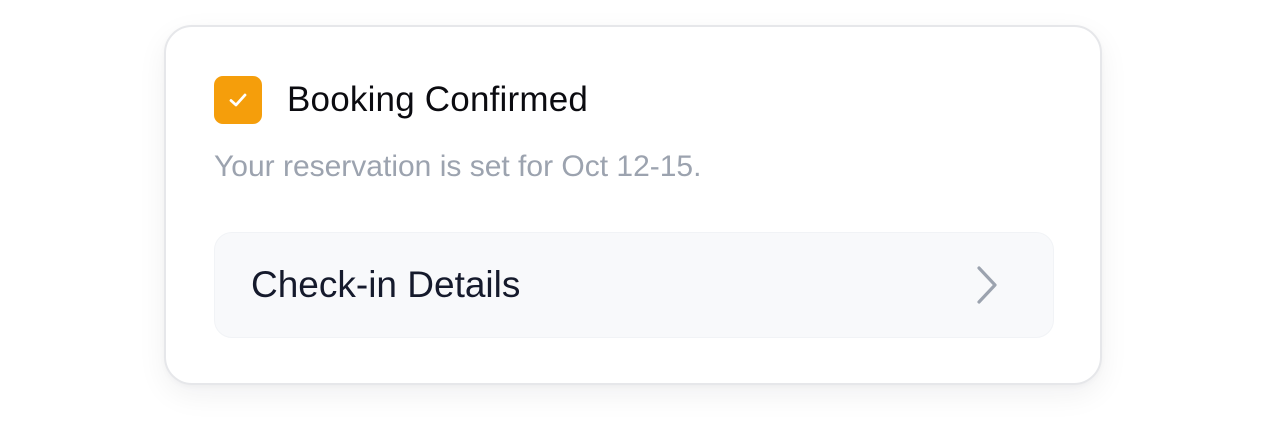 This screenshot has width=1266, height=435. What do you see at coordinates (458, 166) in the screenshot?
I see `reservation-dates-text: Your reservation is set for Oct 12-15.` at bounding box center [458, 166].